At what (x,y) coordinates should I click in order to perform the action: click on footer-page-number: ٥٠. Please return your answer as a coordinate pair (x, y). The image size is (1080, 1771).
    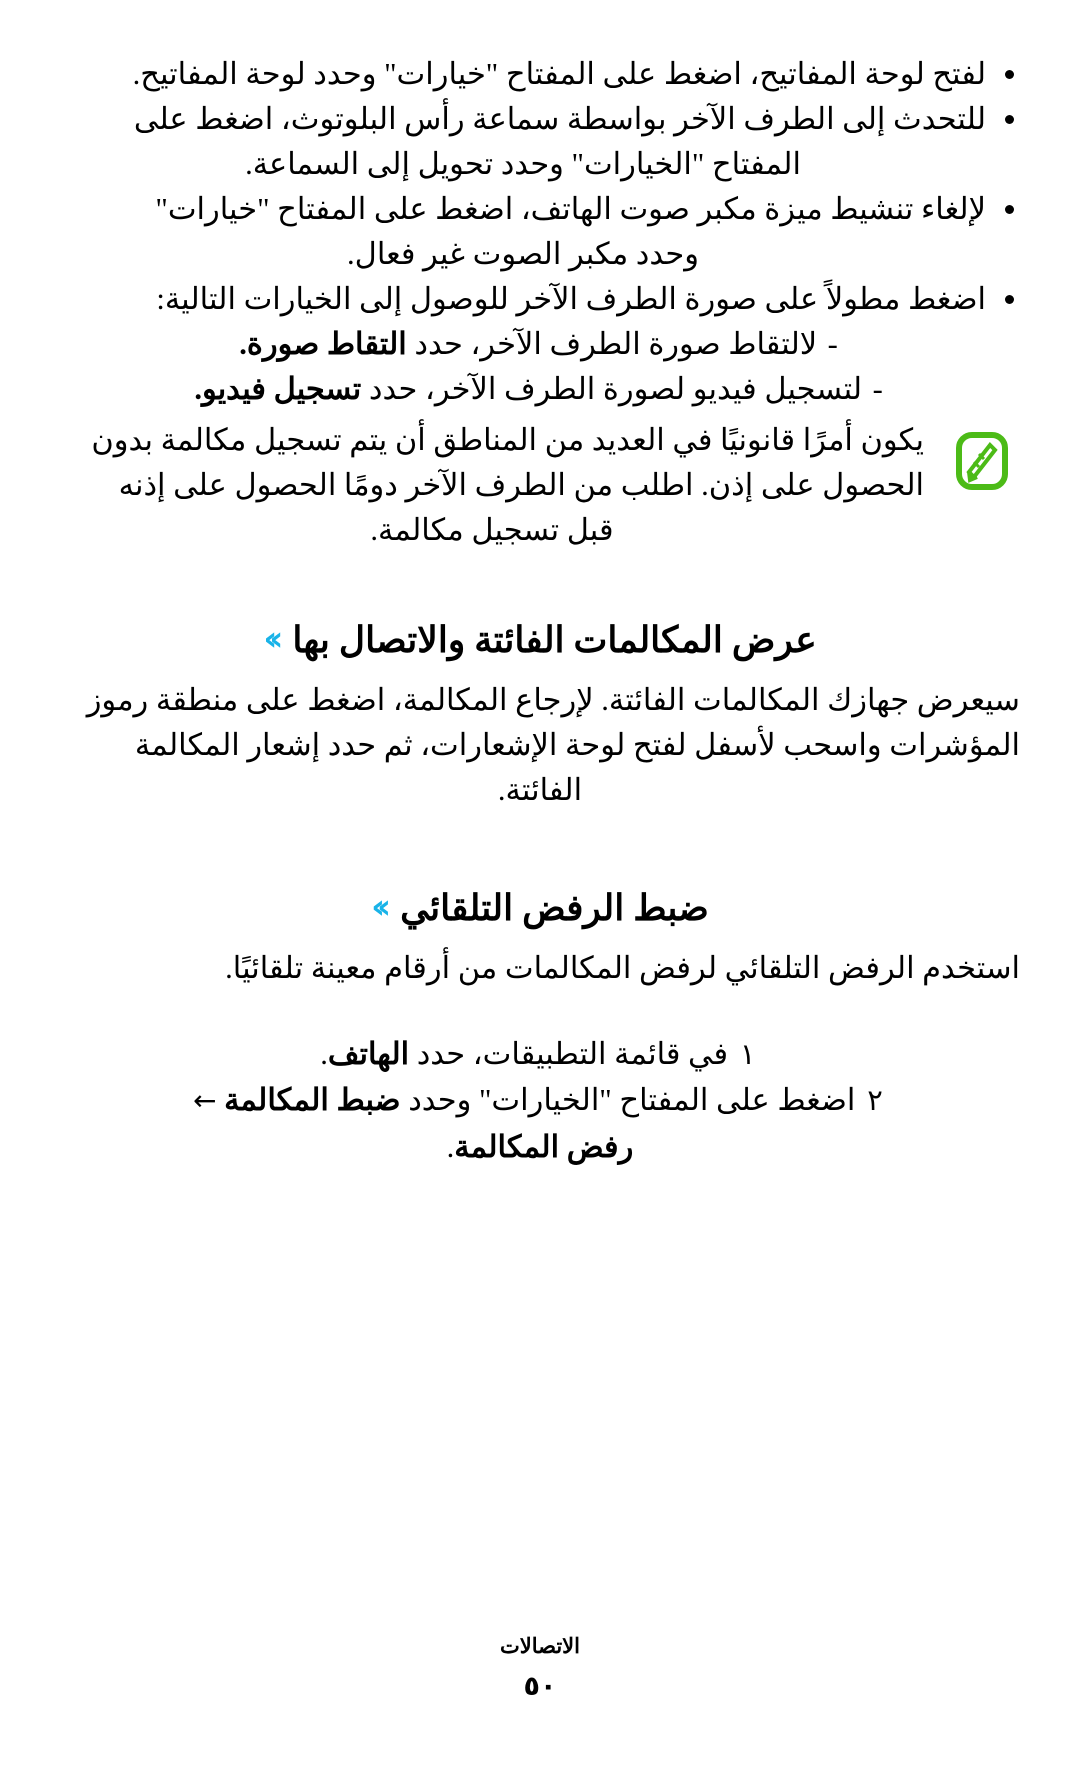
    Looking at the image, I should click on (540, 1686).